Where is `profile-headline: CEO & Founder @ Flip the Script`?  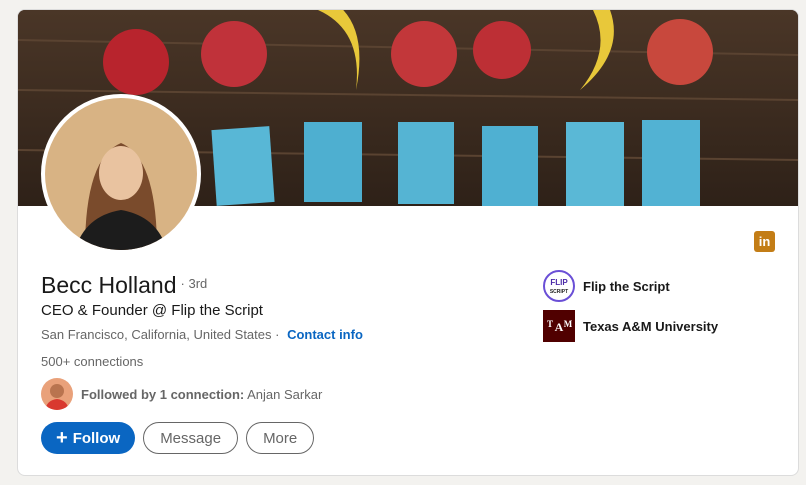
profile-headline: CEO & Founder @ Flip the Script is located at coordinates (152, 310).